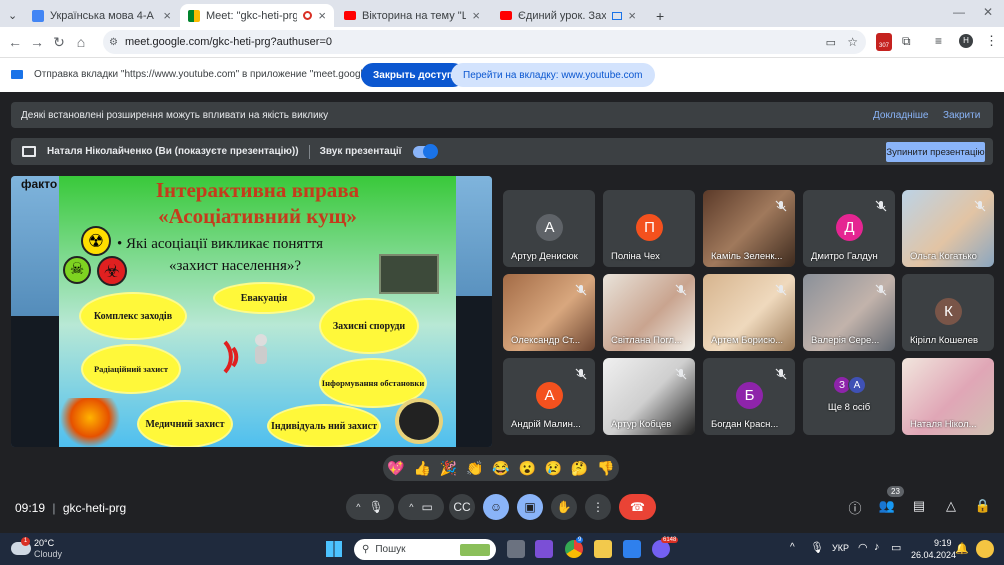  I want to click on new-tab-button: +, so click(659, 15).